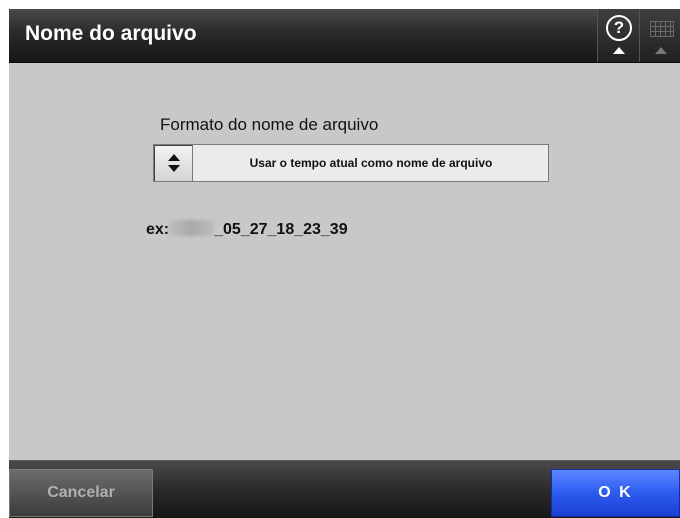 The height and width of the screenshot is (518, 680). I want to click on select-value: Usar o tempo atual como nome de arquivo, so click(371, 163).